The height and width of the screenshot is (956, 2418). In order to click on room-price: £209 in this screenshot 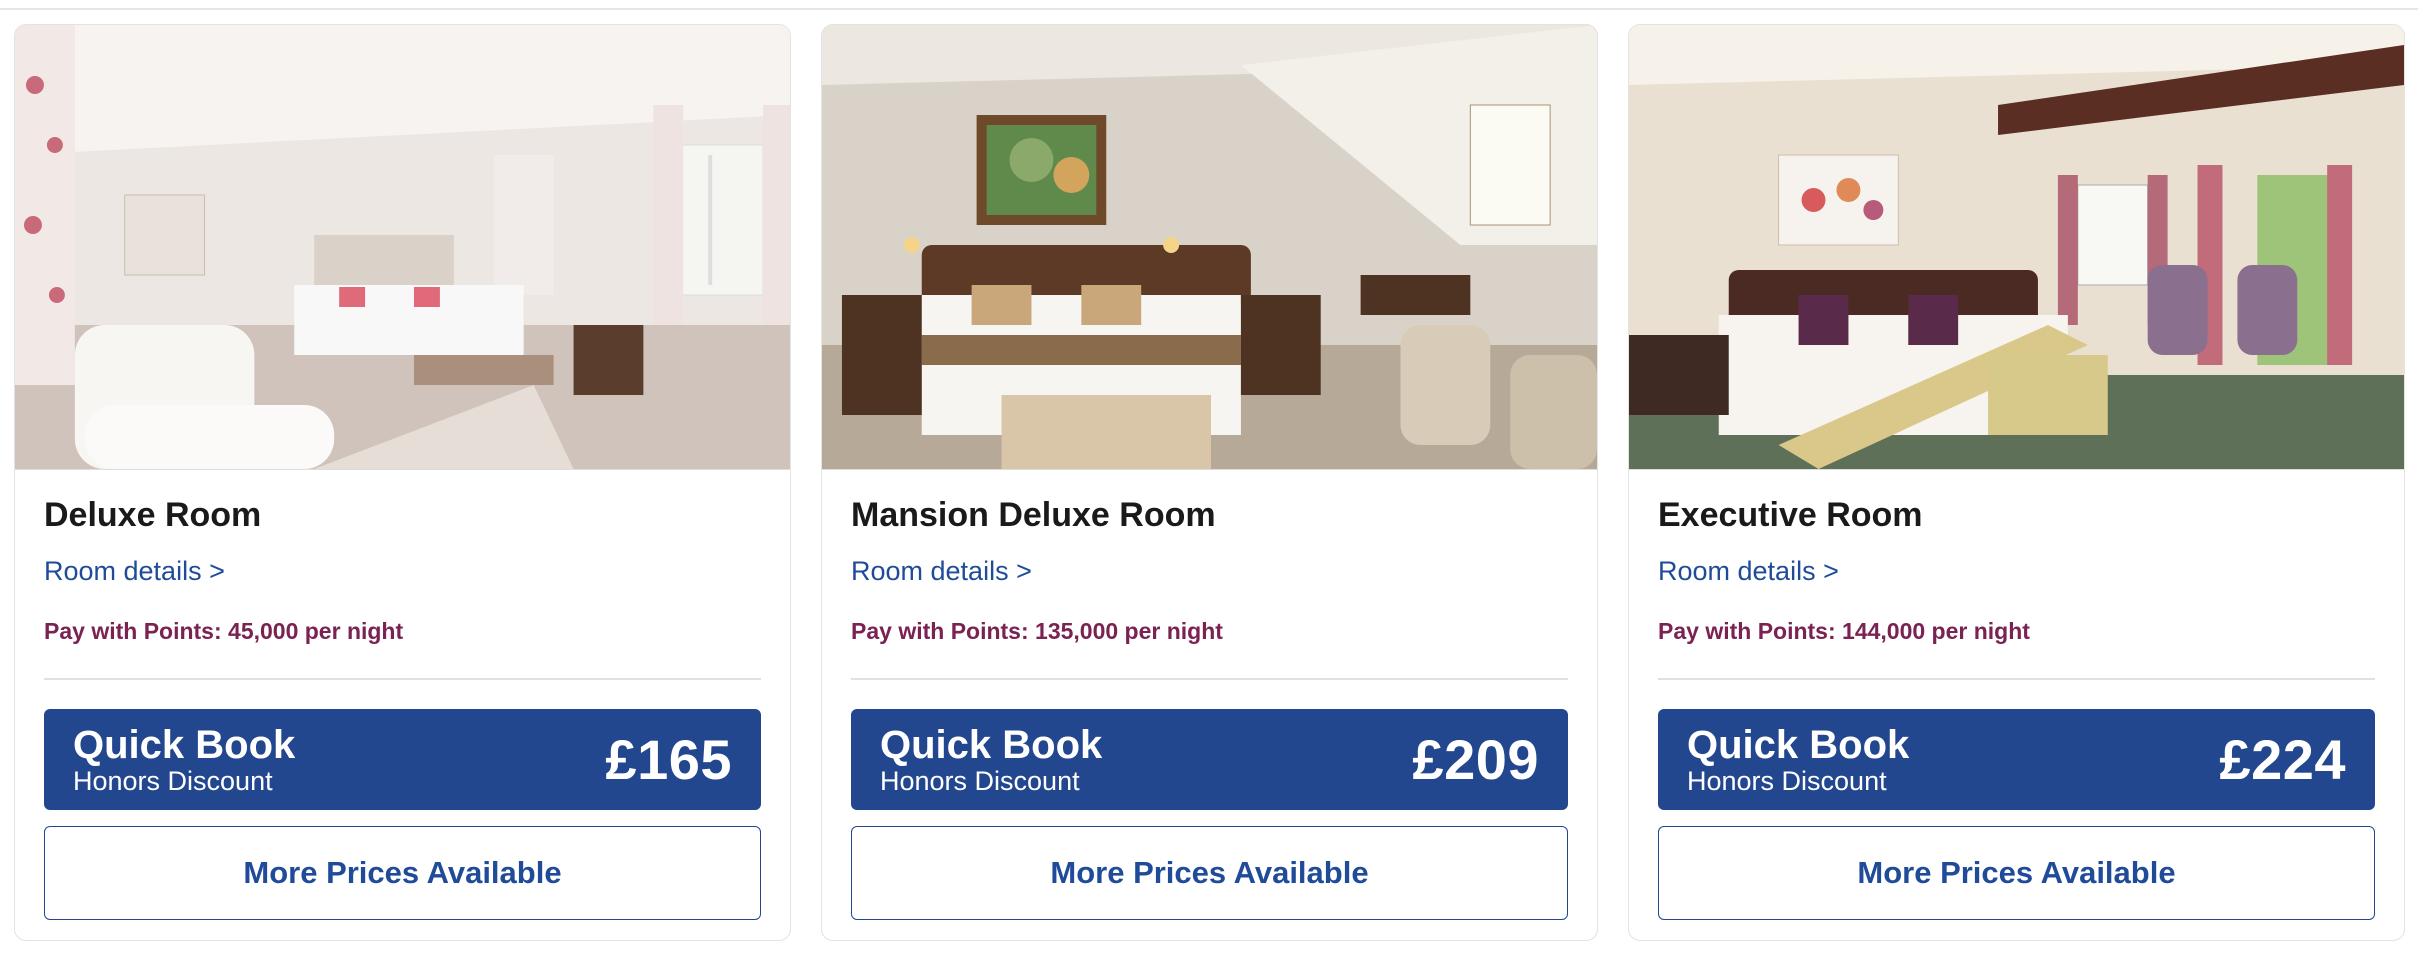, I will do `click(1475, 759)`.